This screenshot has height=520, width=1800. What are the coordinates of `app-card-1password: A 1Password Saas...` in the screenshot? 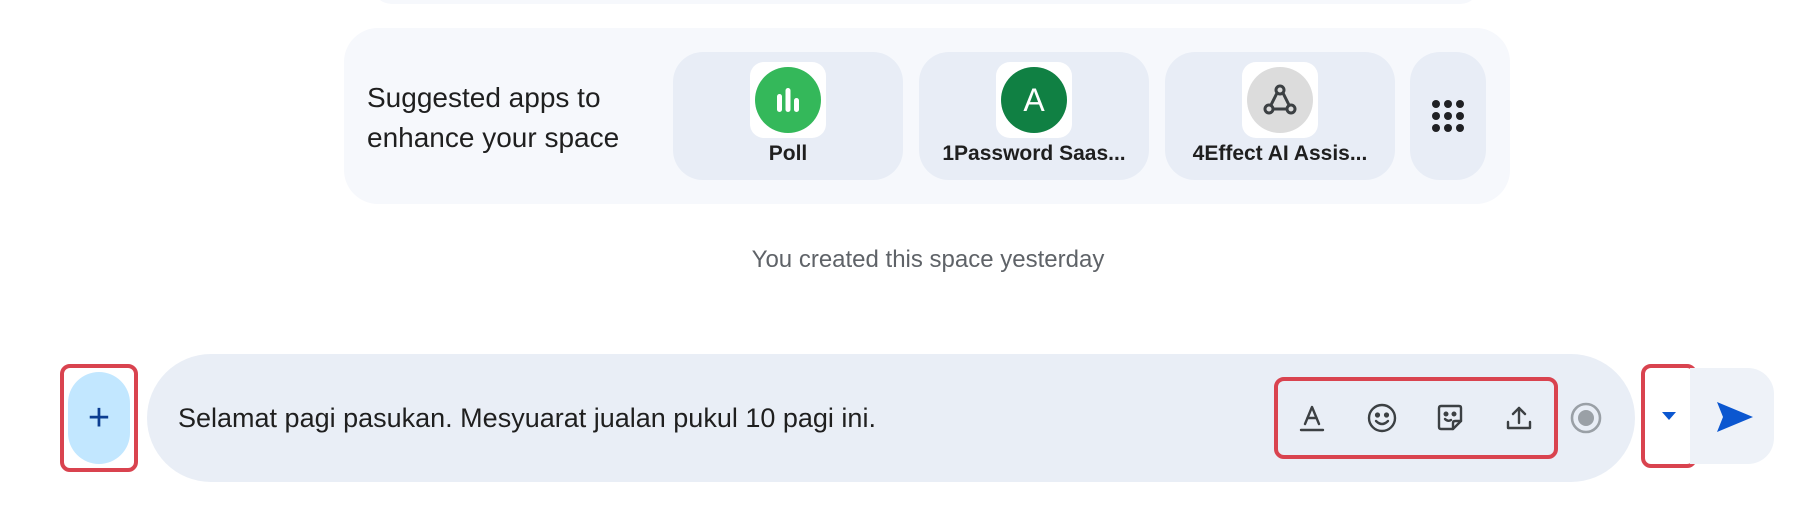 It's located at (1034, 116).